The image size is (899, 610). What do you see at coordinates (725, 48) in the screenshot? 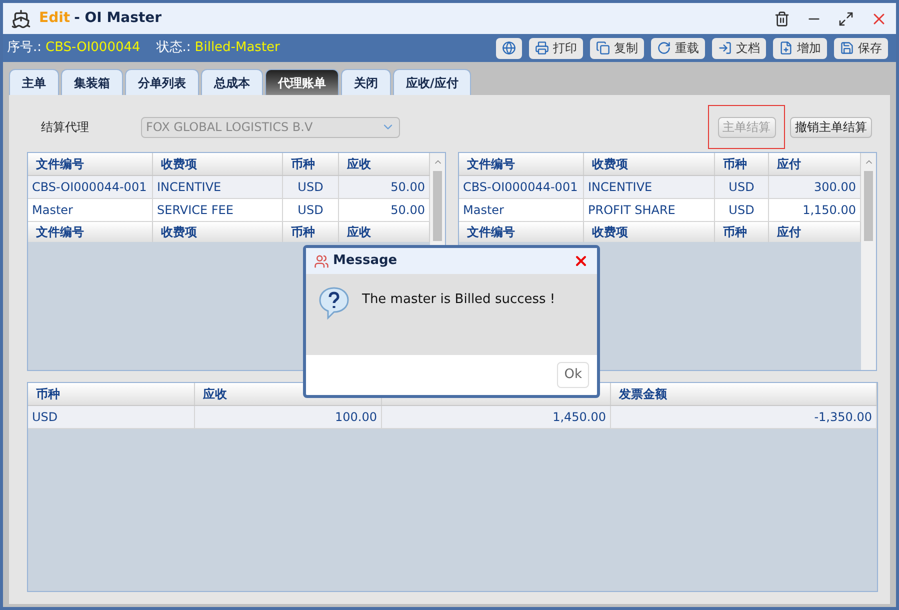
I see `import-icon` at bounding box center [725, 48].